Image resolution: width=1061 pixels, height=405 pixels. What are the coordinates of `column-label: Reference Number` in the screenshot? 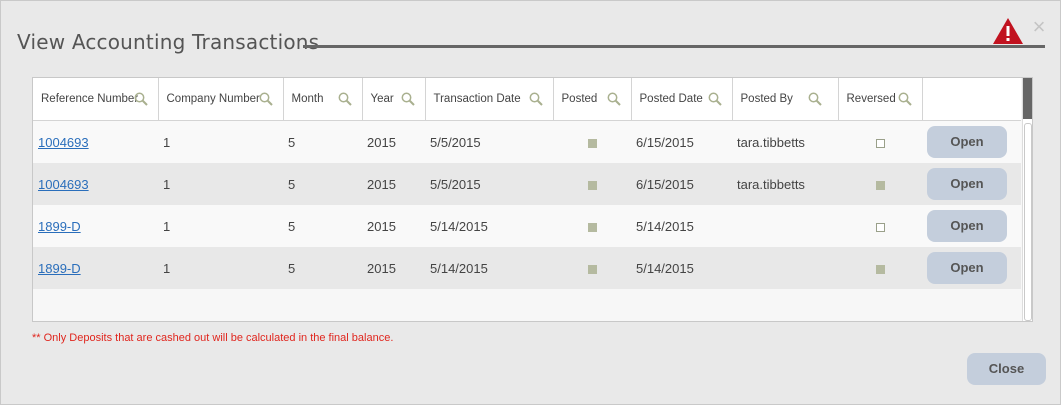 It's located at (90, 99).